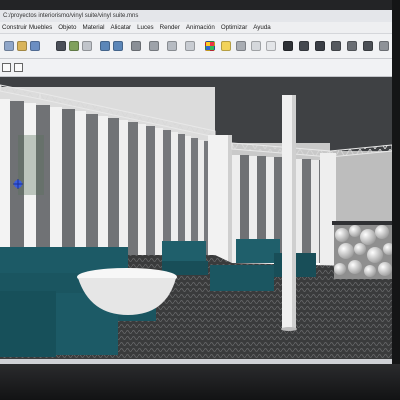 Image resolution: width=400 pixels, height=400 pixels. I want to click on monitor-bezel-bottom, so click(200, 382).